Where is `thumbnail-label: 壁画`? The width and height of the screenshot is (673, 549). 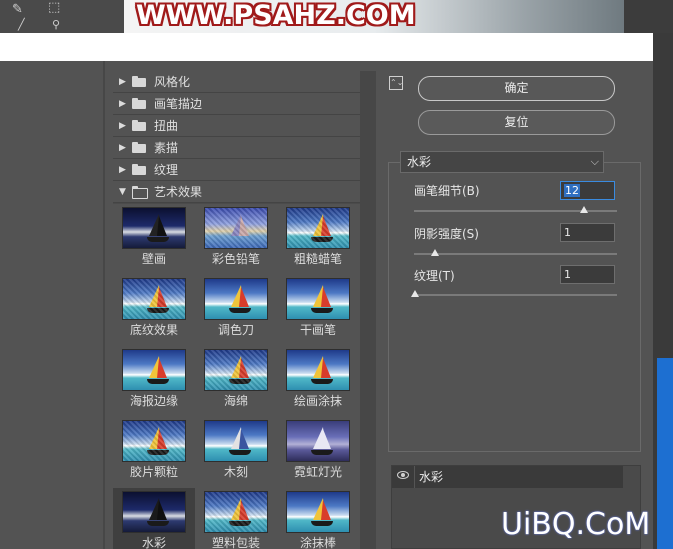
thumbnail-label: 壁画 is located at coordinates (153, 259).